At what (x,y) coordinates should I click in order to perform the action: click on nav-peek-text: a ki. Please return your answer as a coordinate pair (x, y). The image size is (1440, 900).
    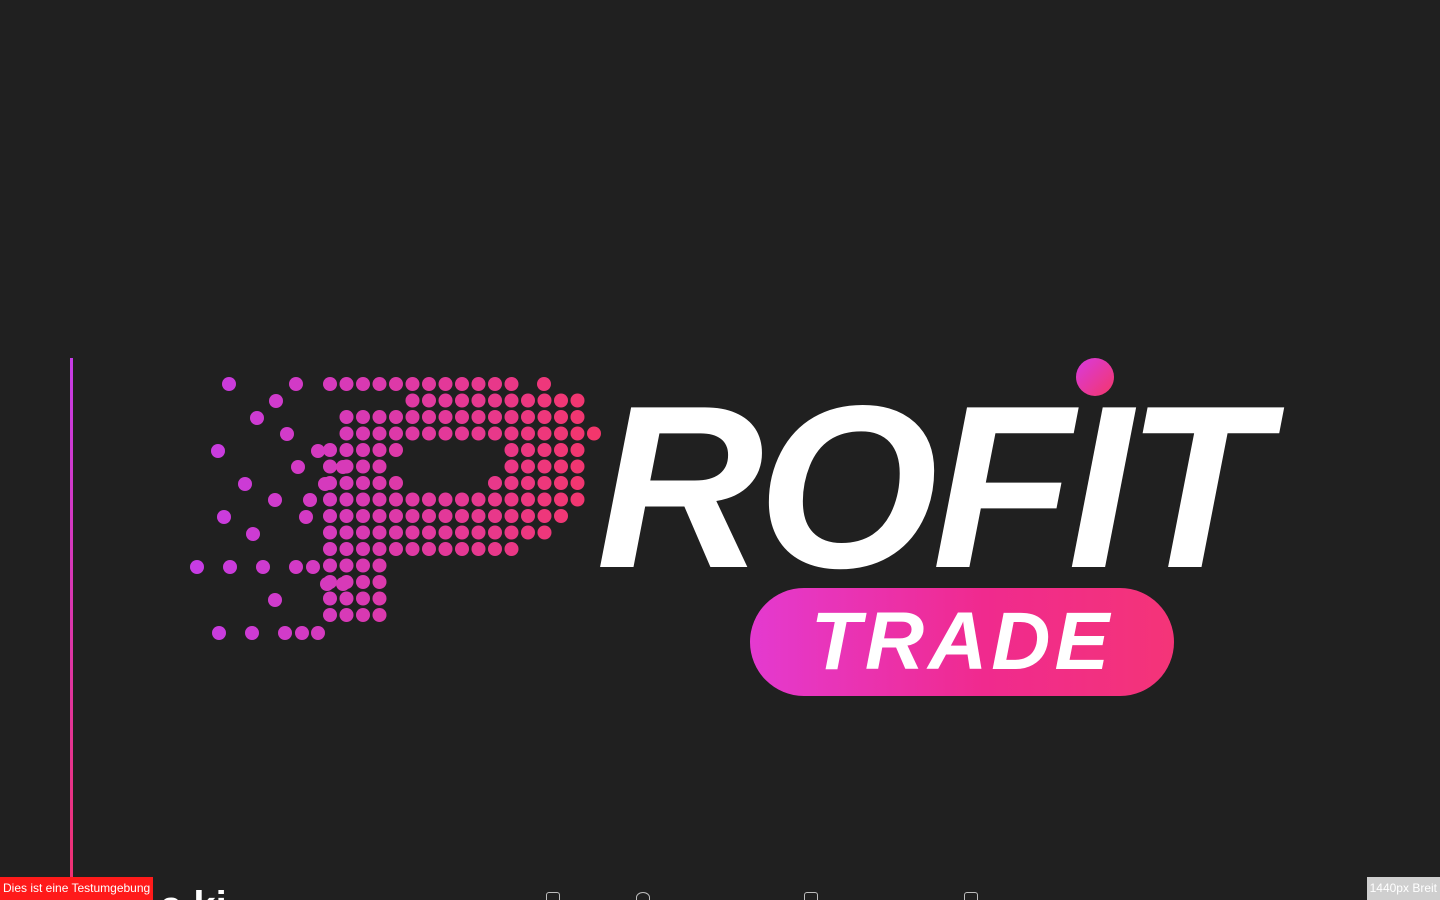
    Looking at the image, I should click on (193, 893).